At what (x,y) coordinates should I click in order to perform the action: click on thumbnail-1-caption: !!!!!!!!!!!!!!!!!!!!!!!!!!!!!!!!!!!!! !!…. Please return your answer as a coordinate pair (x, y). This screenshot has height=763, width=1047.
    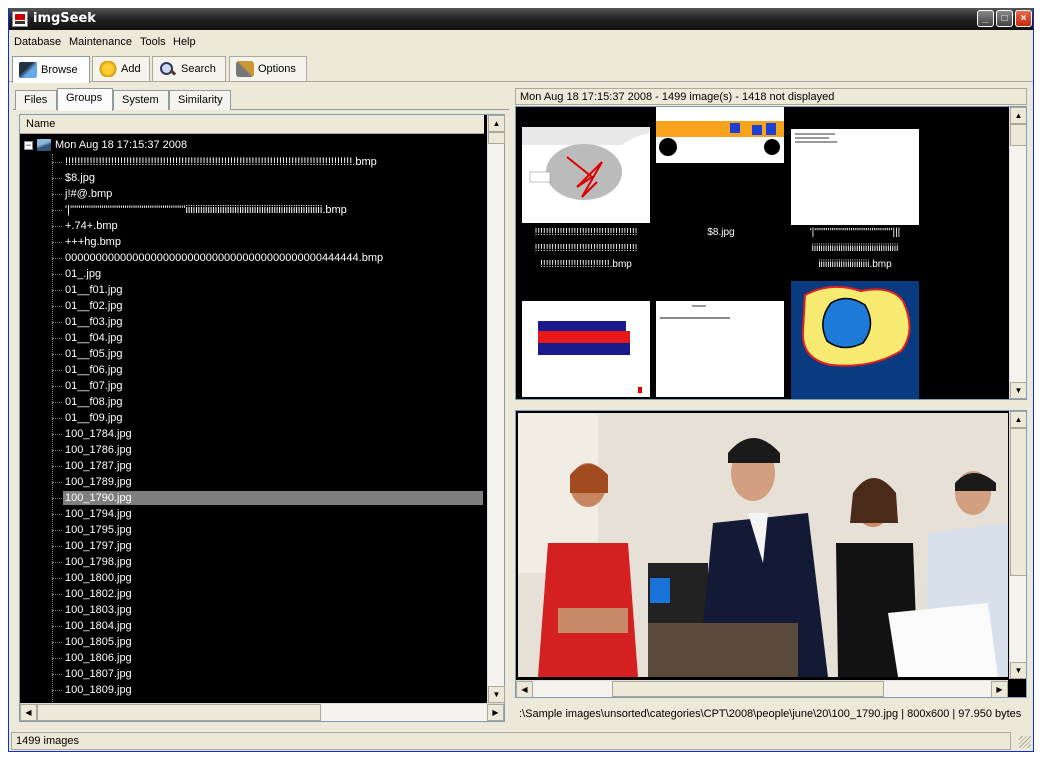
    Looking at the image, I should click on (586, 248).